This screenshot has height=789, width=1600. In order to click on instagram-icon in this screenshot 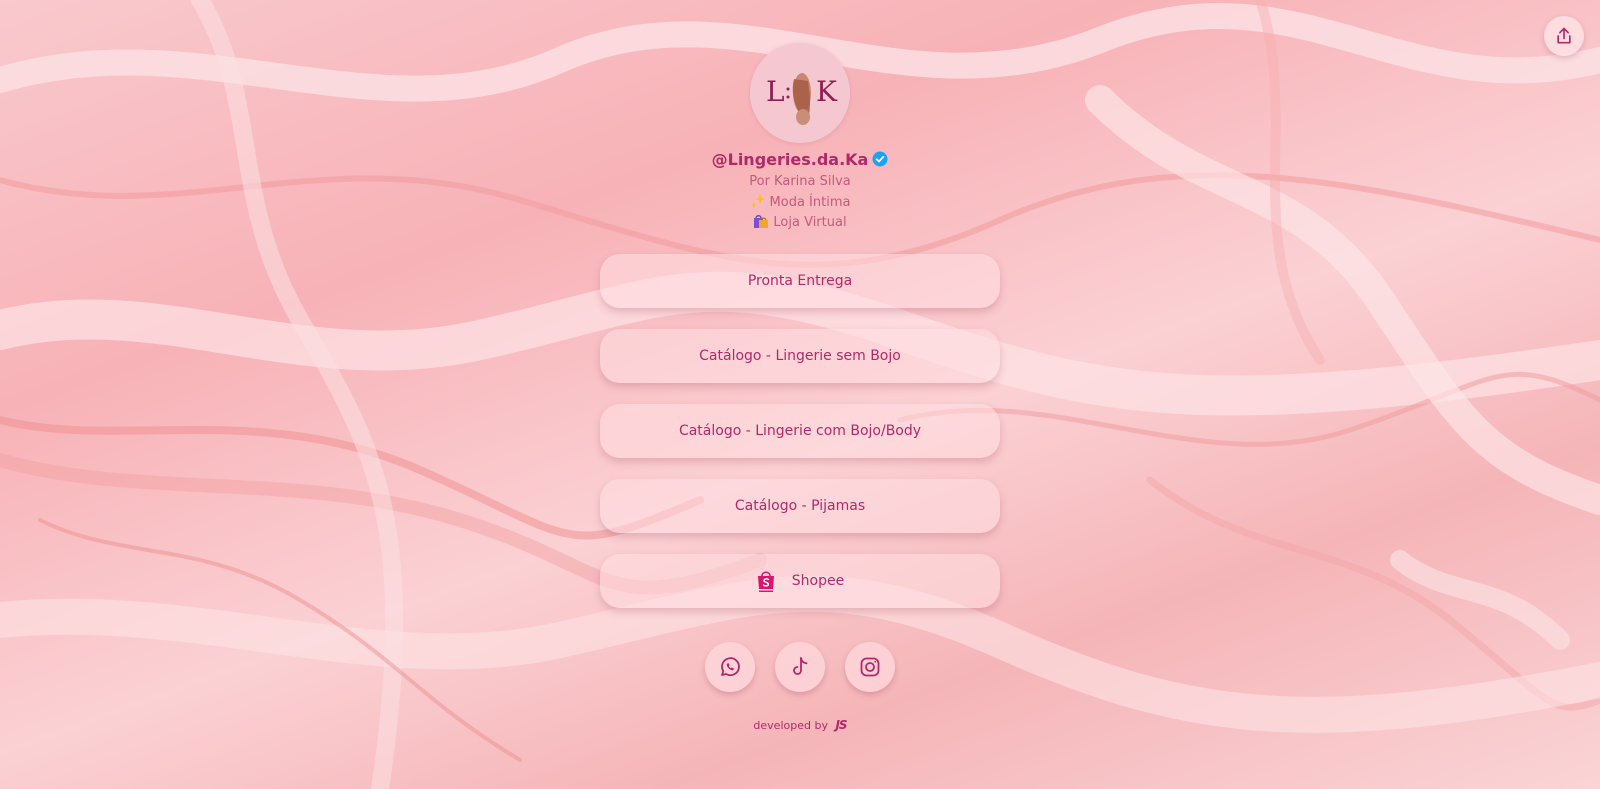, I will do `click(870, 667)`.